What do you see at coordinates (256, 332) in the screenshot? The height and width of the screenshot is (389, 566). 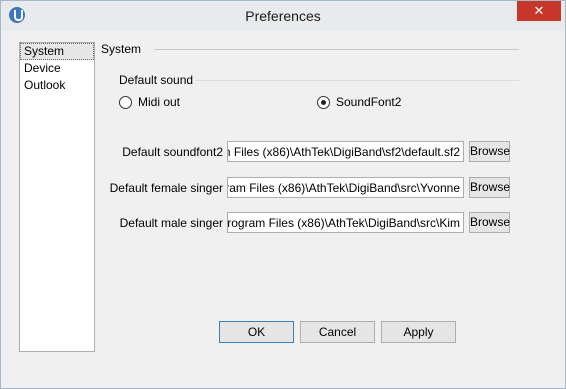 I see `ok-button: OK` at bounding box center [256, 332].